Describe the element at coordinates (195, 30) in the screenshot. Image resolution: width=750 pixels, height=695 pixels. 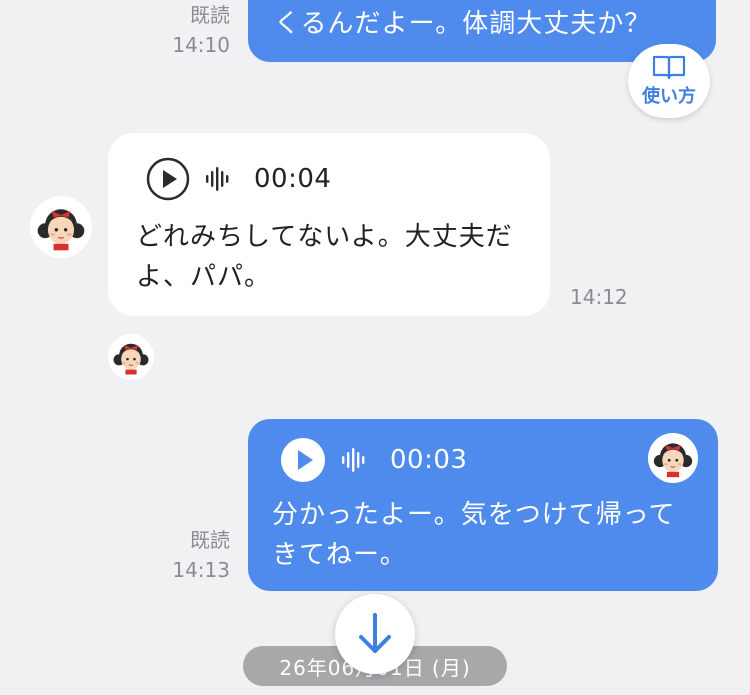
I see `message-1-meta: 既読 14:10` at that location.